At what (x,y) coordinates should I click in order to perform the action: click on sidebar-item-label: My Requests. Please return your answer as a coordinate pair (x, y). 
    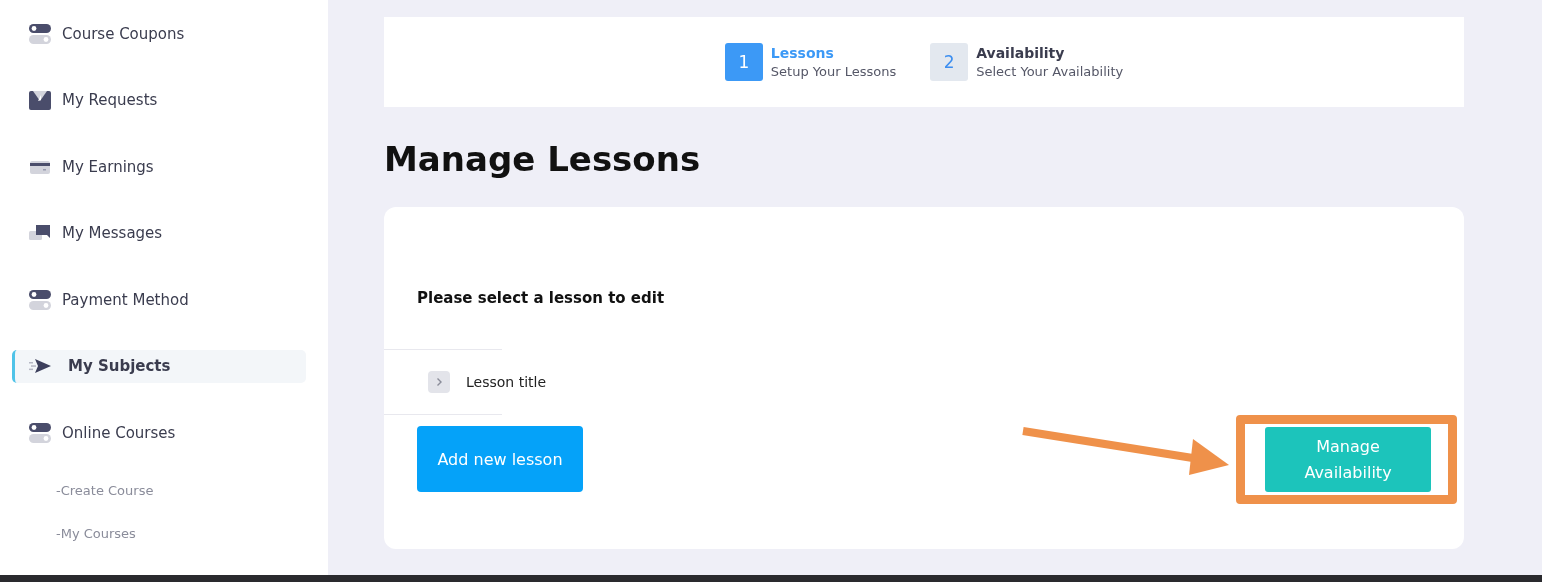
    Looking at the image, I should click on (110, 100).